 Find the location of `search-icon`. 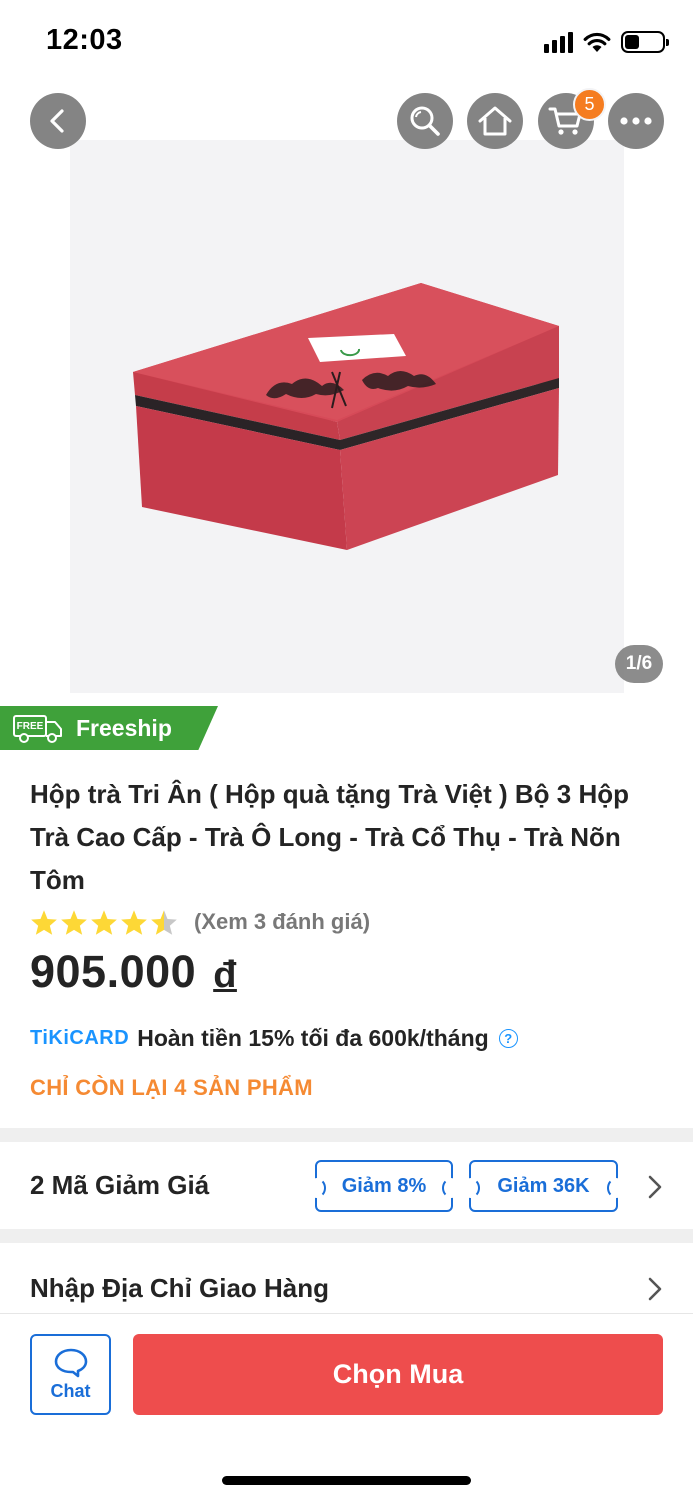

search-icon is located at coordinates (425, 121).